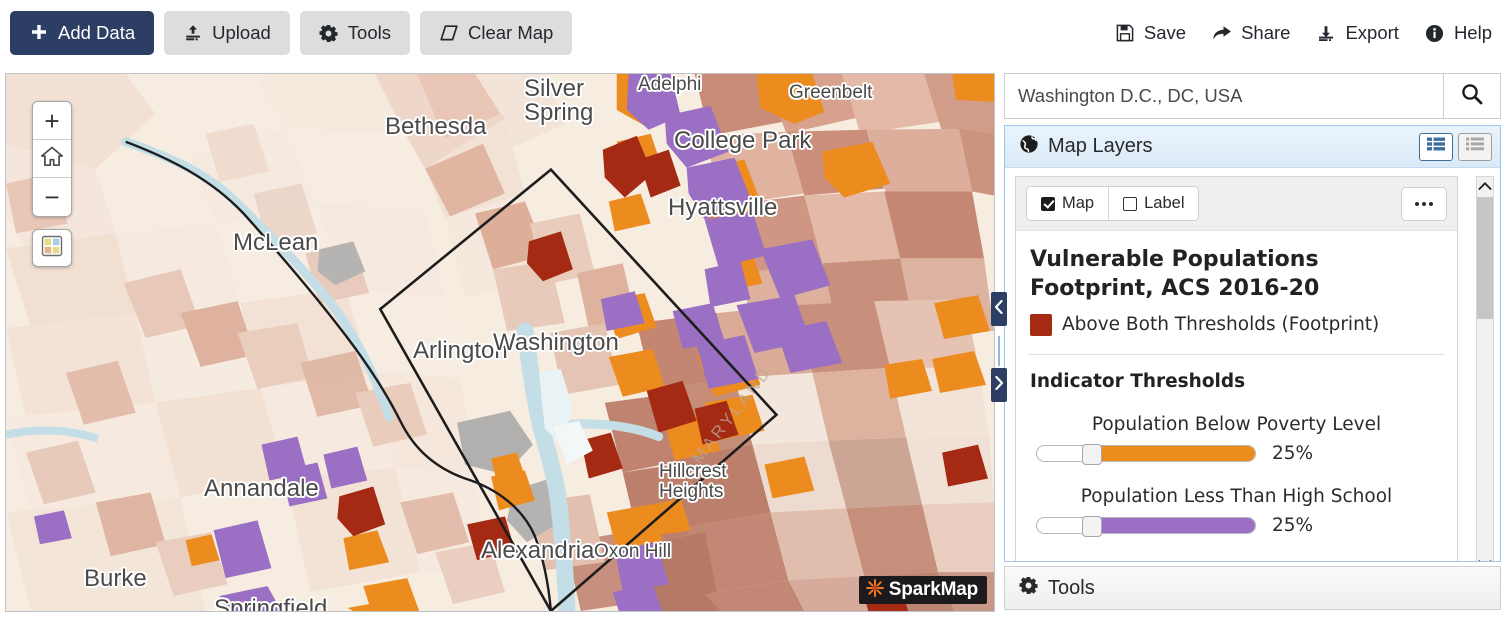  What do you see at coordinates (1252, 147) in the screenshot?
I see `map-layers-header: Map Layers` at bounding box center [1252, 147].